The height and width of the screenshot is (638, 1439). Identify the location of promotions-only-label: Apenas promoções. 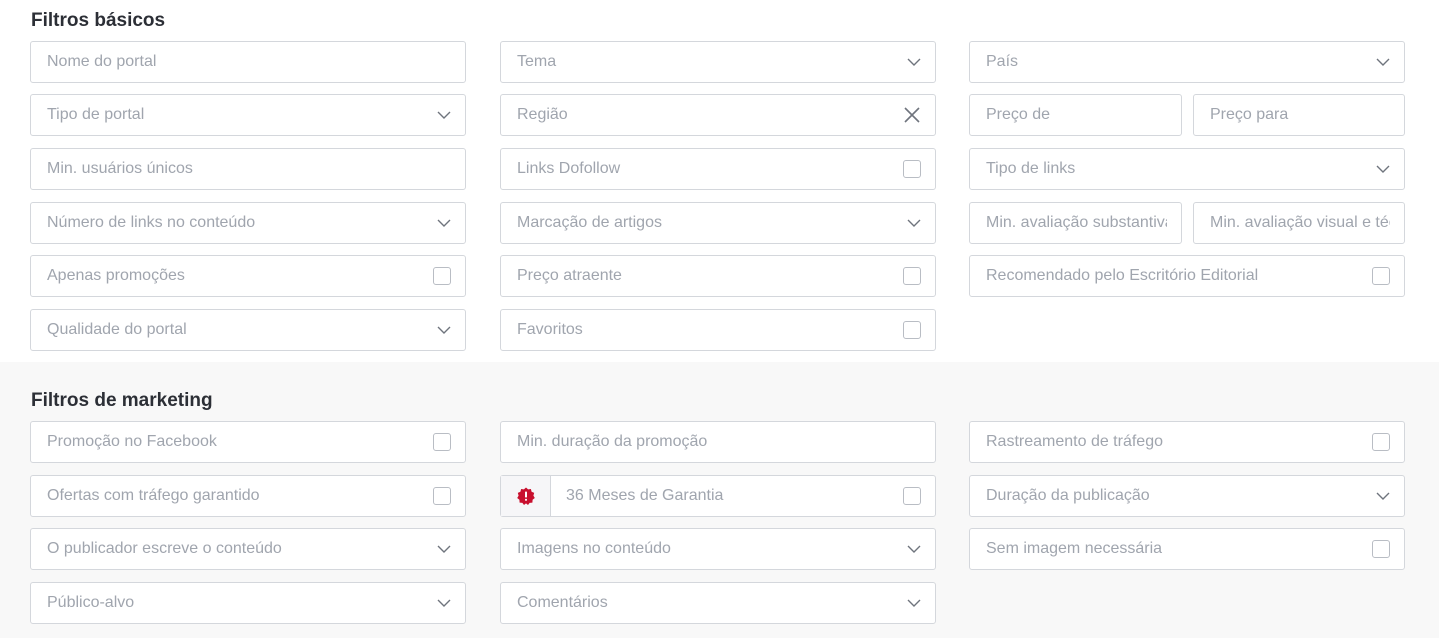
(116, 275).